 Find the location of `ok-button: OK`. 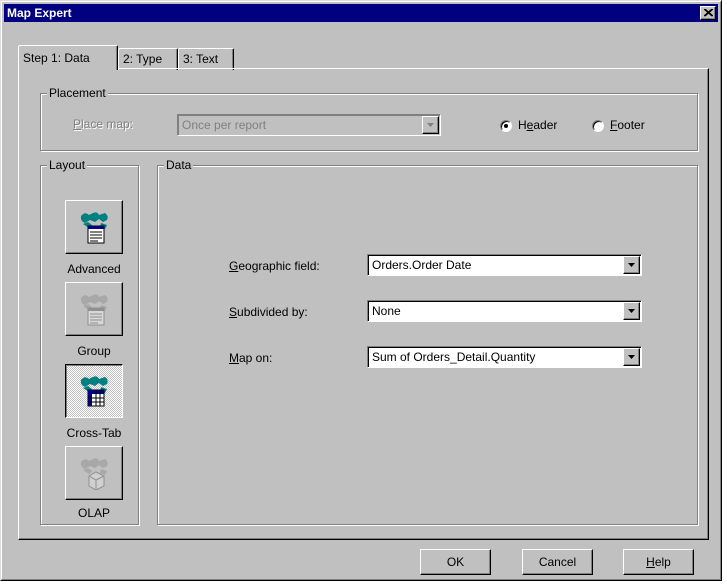

ok-button: OK is located at coordinates (455, 562).